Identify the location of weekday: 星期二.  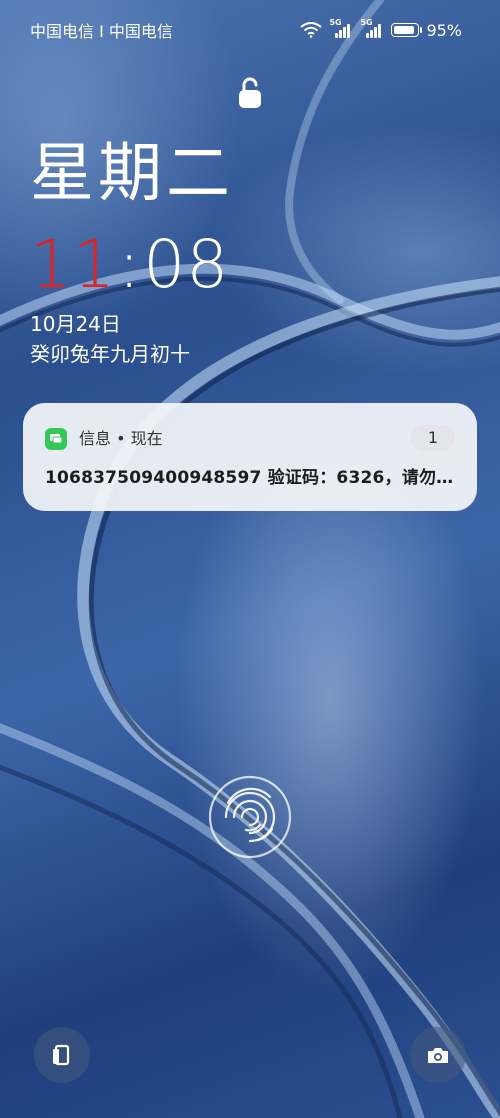
(132, 174).